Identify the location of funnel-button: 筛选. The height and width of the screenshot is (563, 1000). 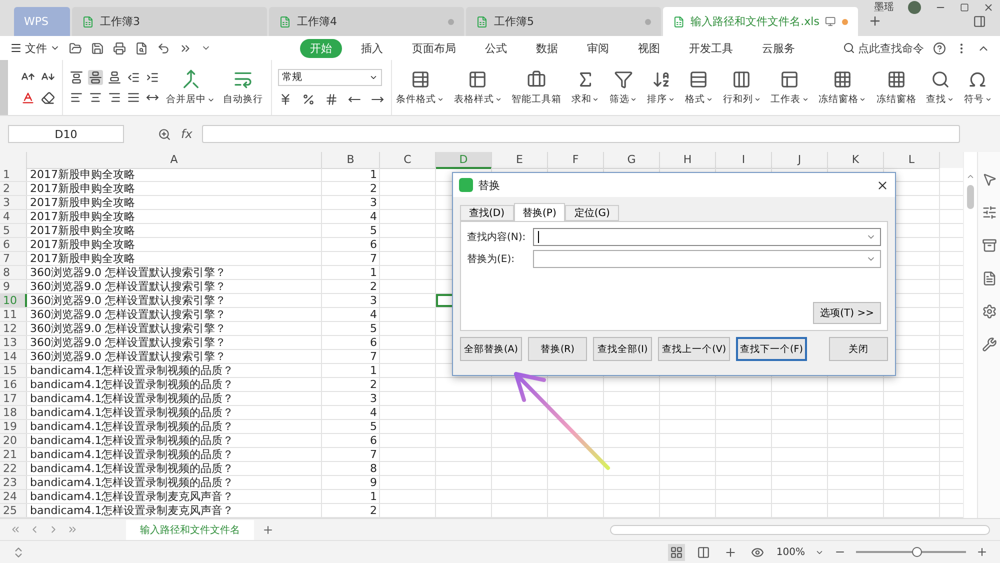
(623, 88).